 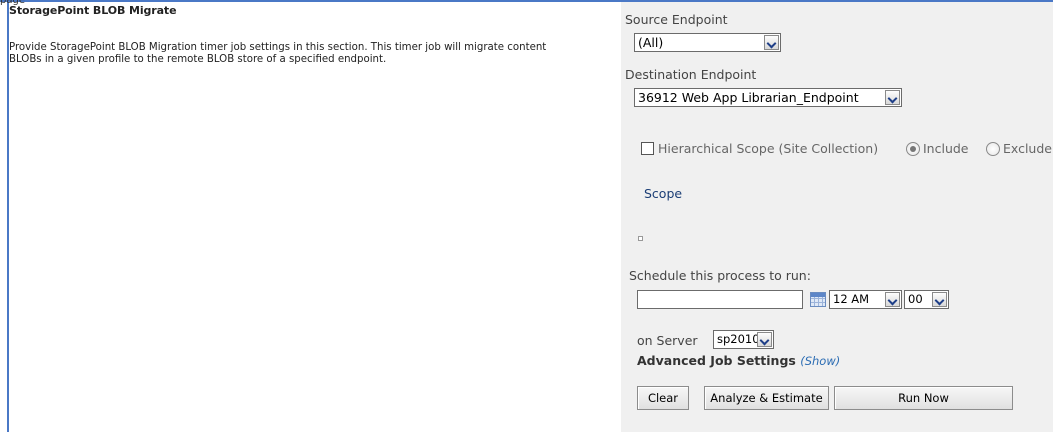 What do you see at coordinates (93, 10) in the screenshot?
I see `section-title: StoragePoint BLOB Migrate` at bounding box center [93, 10].